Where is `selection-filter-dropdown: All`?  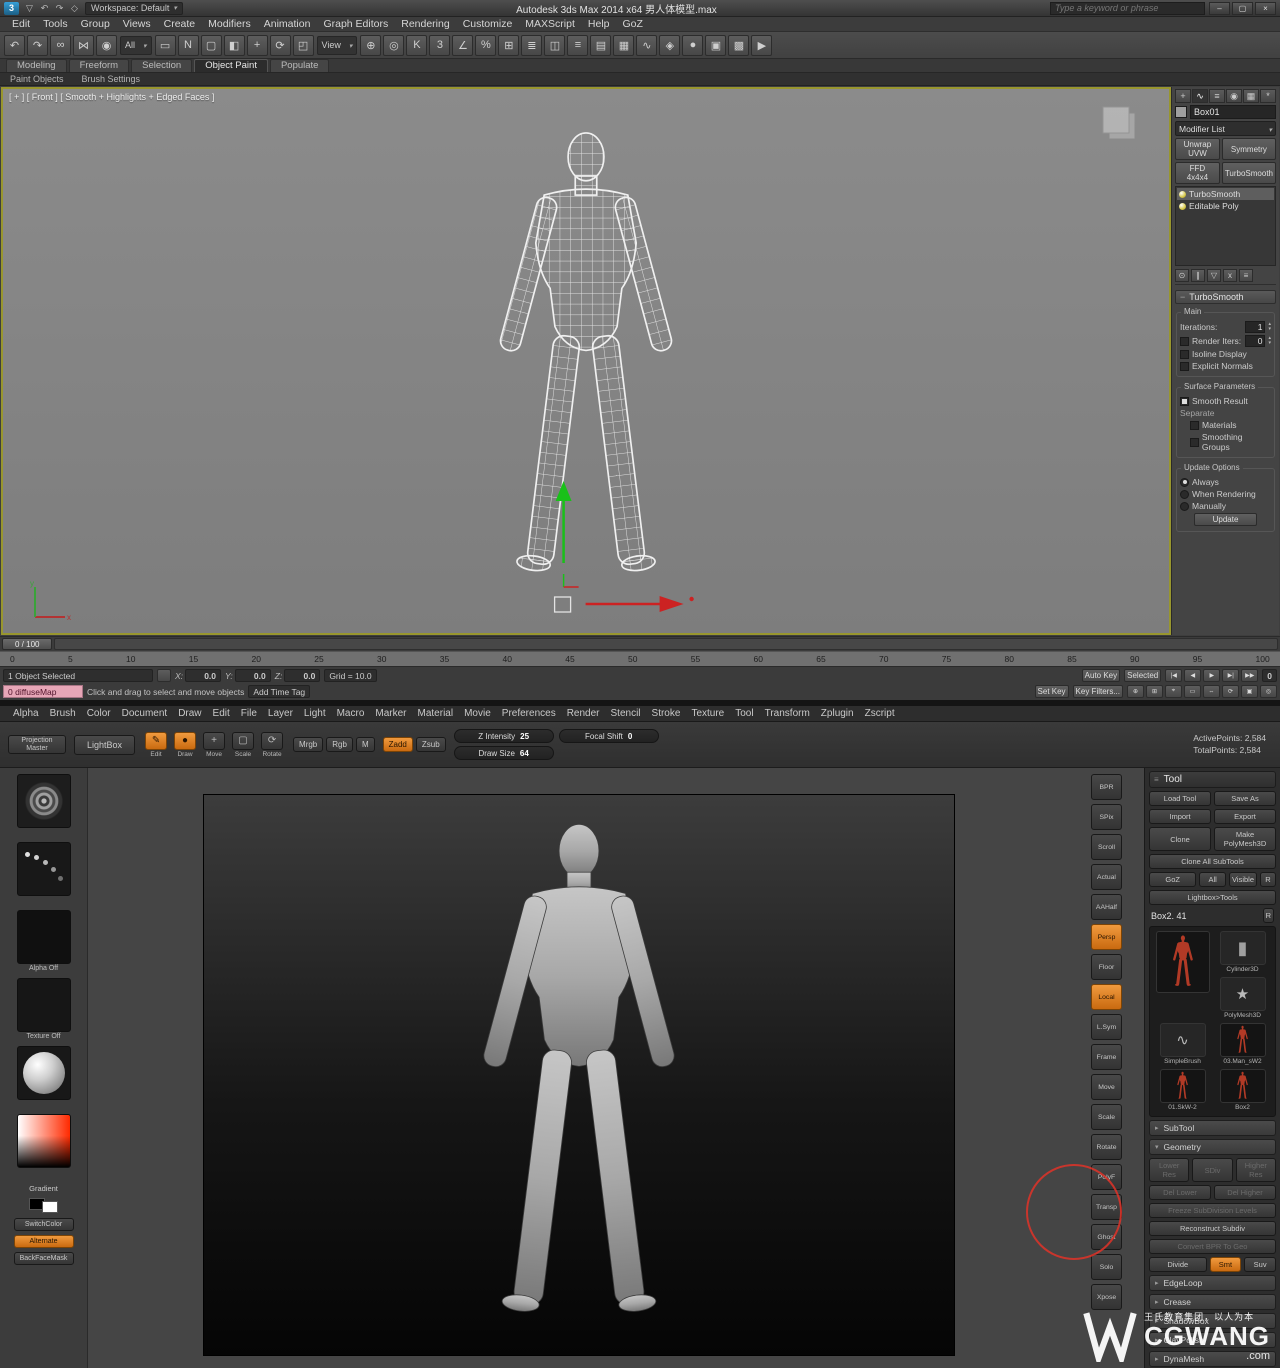
selection-filter-dropdown: All is located at coordinates (136, 45).